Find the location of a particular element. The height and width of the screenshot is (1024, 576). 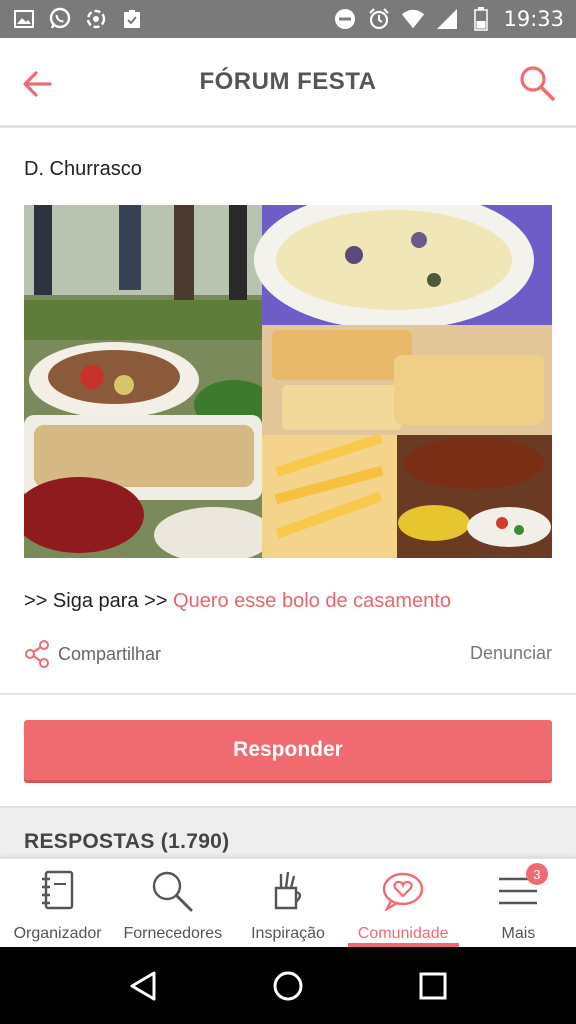

square-recents-icon is located at coordinates (433, 985).